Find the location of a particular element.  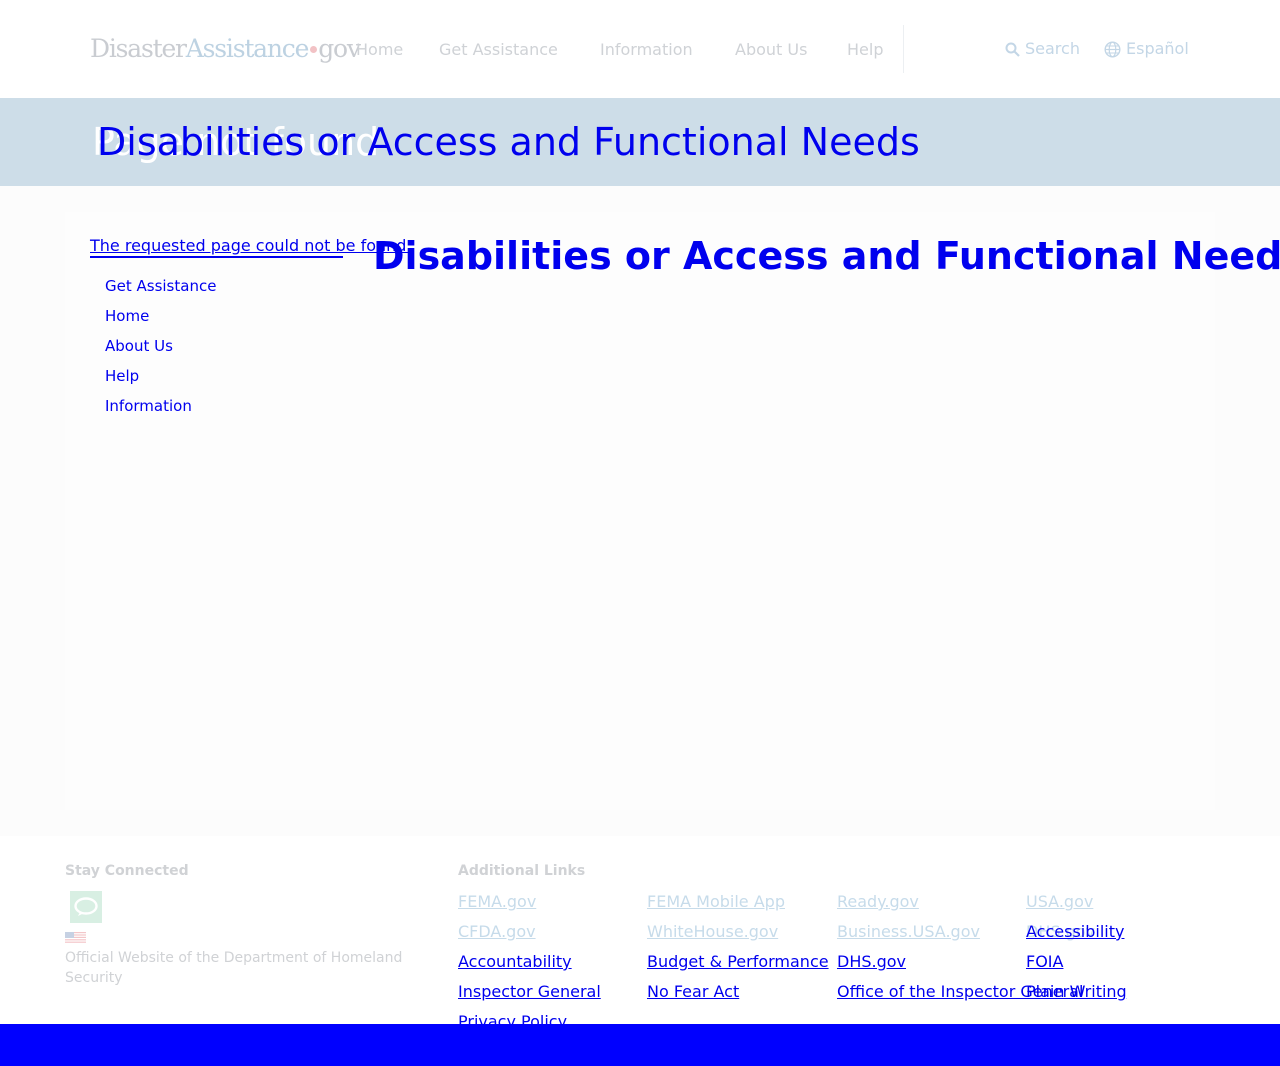

footer-link-whitehouse: WhiteHouse.gov is located at coordinates (712, 932).